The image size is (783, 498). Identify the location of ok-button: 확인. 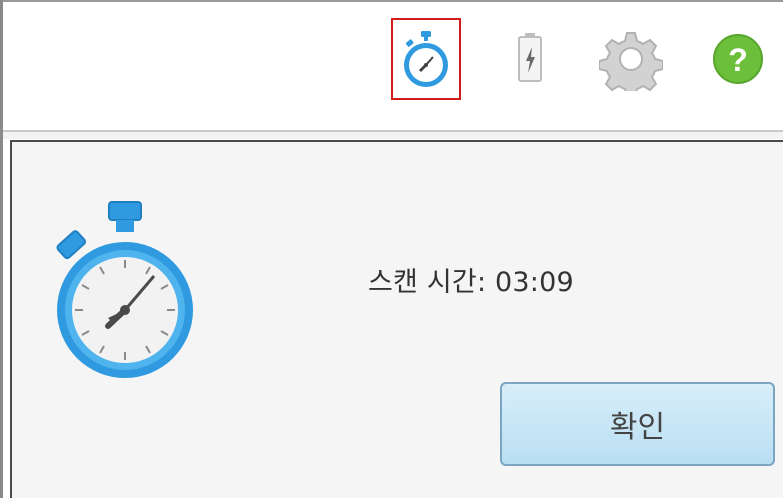
(637, 424).